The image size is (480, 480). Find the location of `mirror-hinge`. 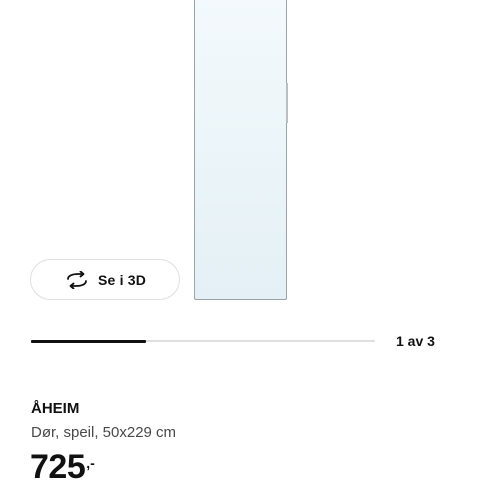

mirror-hinge is located at coordinates (287, 103).